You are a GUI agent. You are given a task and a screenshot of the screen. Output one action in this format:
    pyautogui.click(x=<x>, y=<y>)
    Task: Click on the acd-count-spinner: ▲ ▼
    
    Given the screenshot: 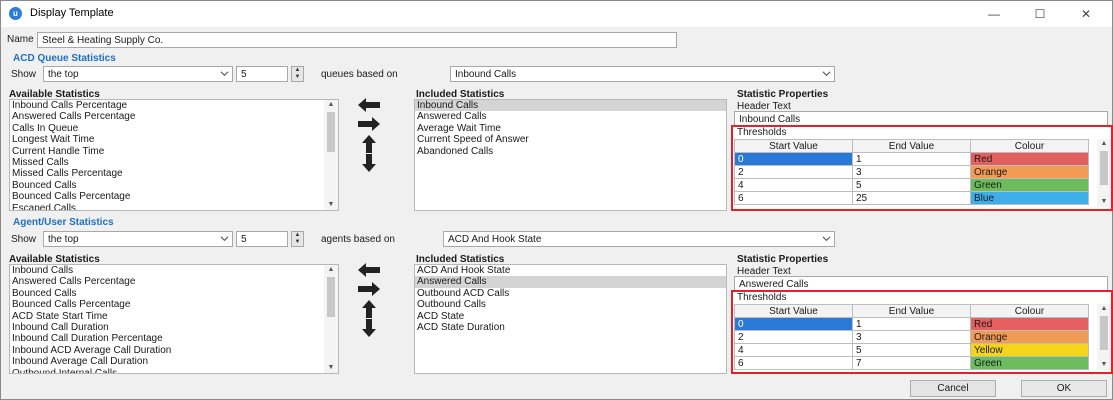 What is the action you would take?
    pyautogui.click(x=297, y=74)
    